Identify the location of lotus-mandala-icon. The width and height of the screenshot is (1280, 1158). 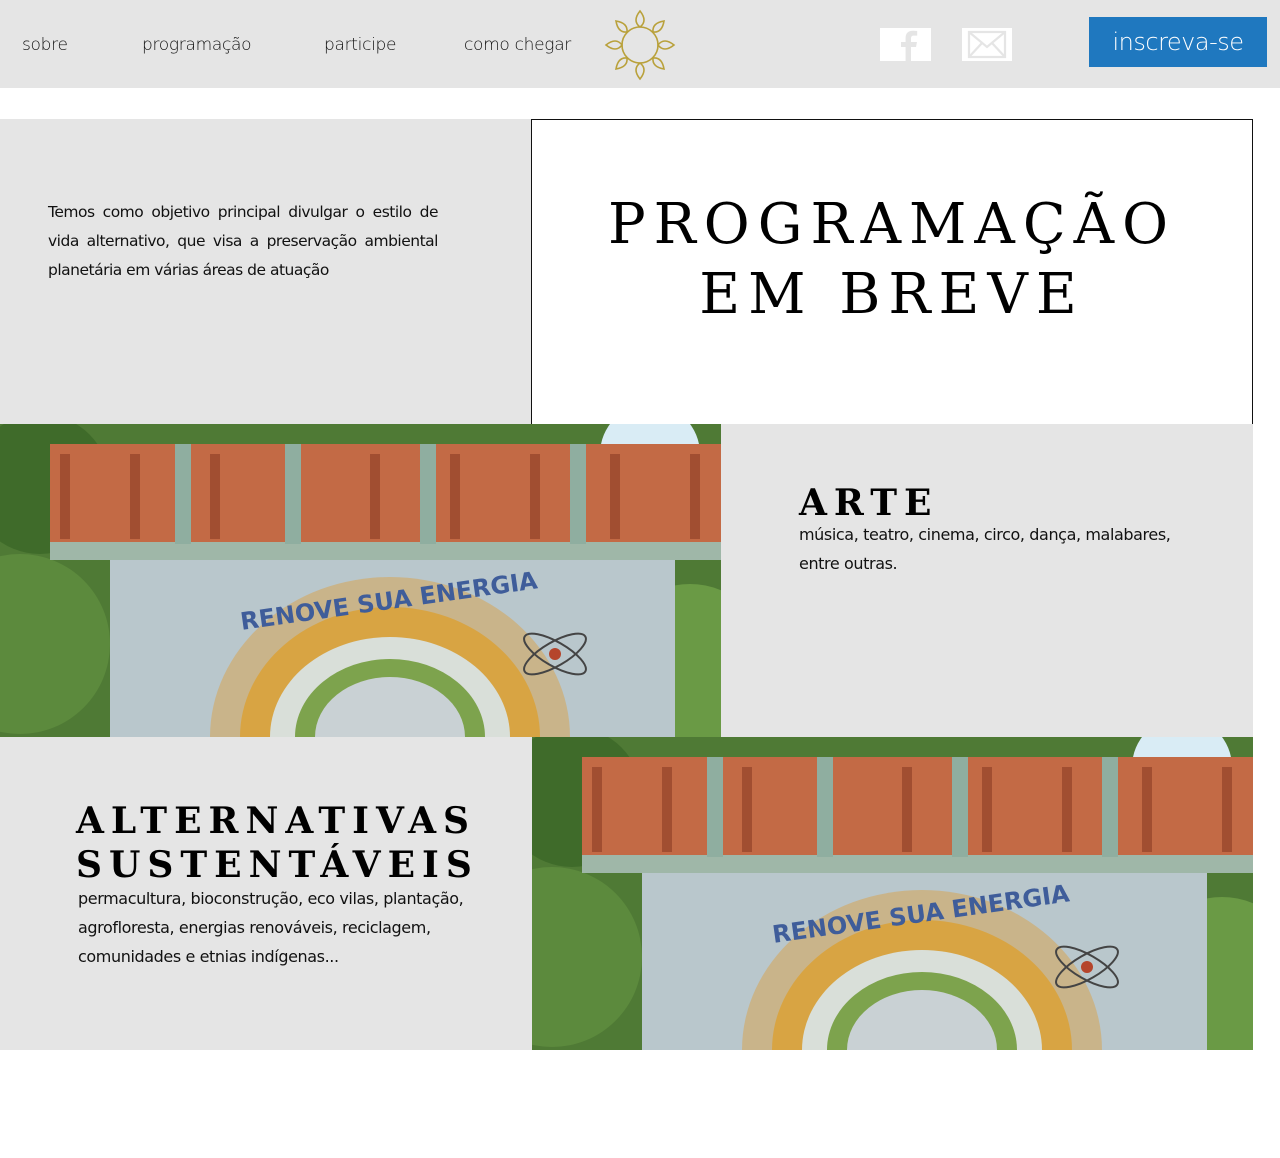
(640, 45).